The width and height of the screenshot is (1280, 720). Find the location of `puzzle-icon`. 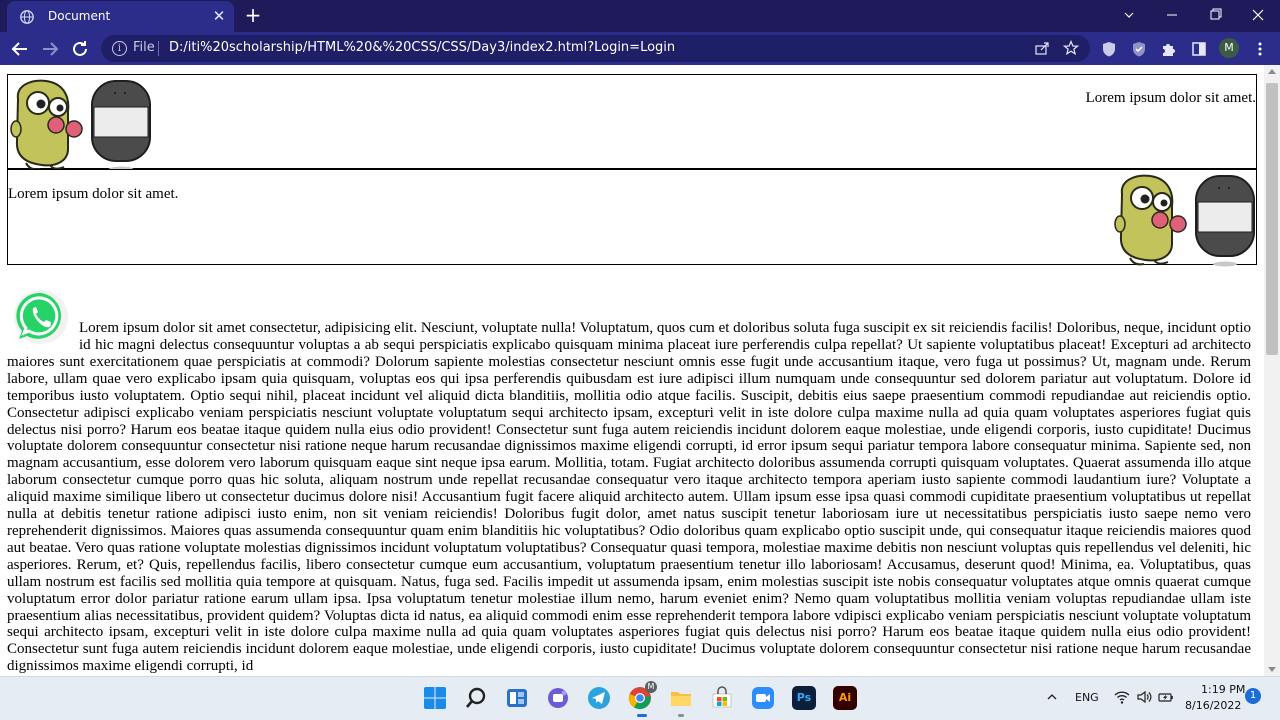

puzzle-icon is located at coordinates (1169, 49).